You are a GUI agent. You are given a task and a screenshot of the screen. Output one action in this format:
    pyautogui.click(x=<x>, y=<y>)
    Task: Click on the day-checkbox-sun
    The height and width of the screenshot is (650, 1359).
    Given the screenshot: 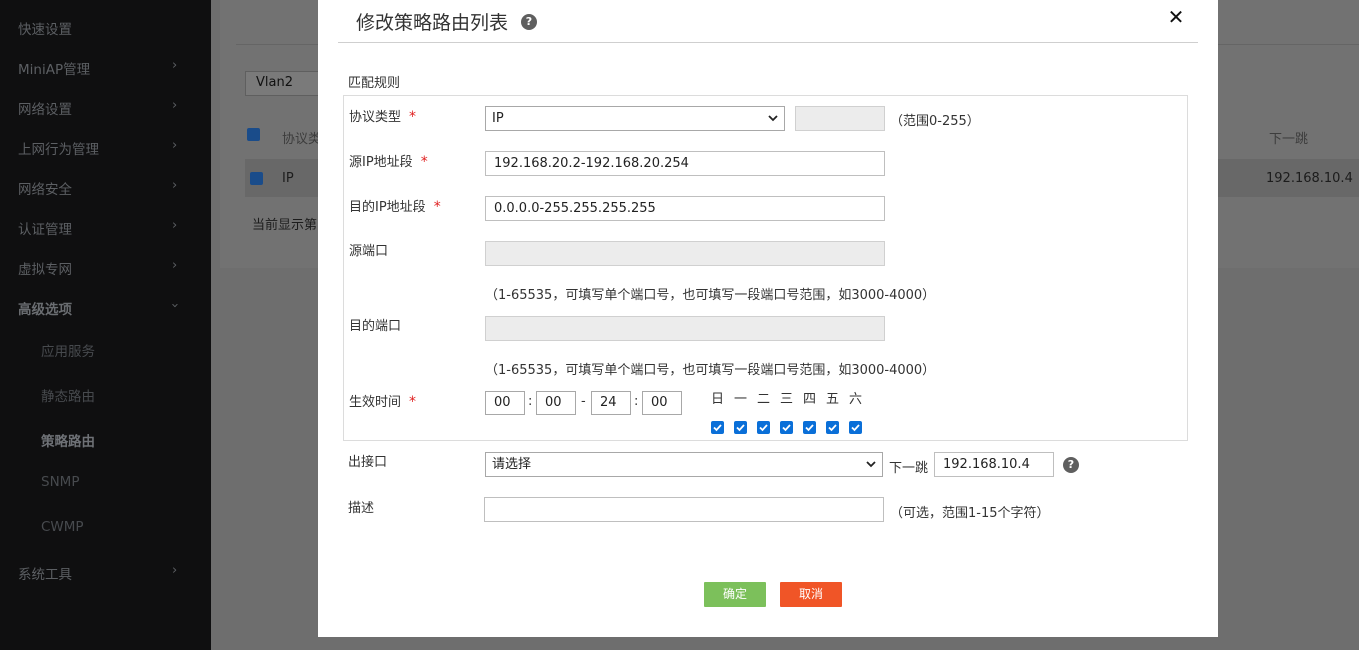 What is the action you would take?
    pyautogui.click(x=717, y=427)
    